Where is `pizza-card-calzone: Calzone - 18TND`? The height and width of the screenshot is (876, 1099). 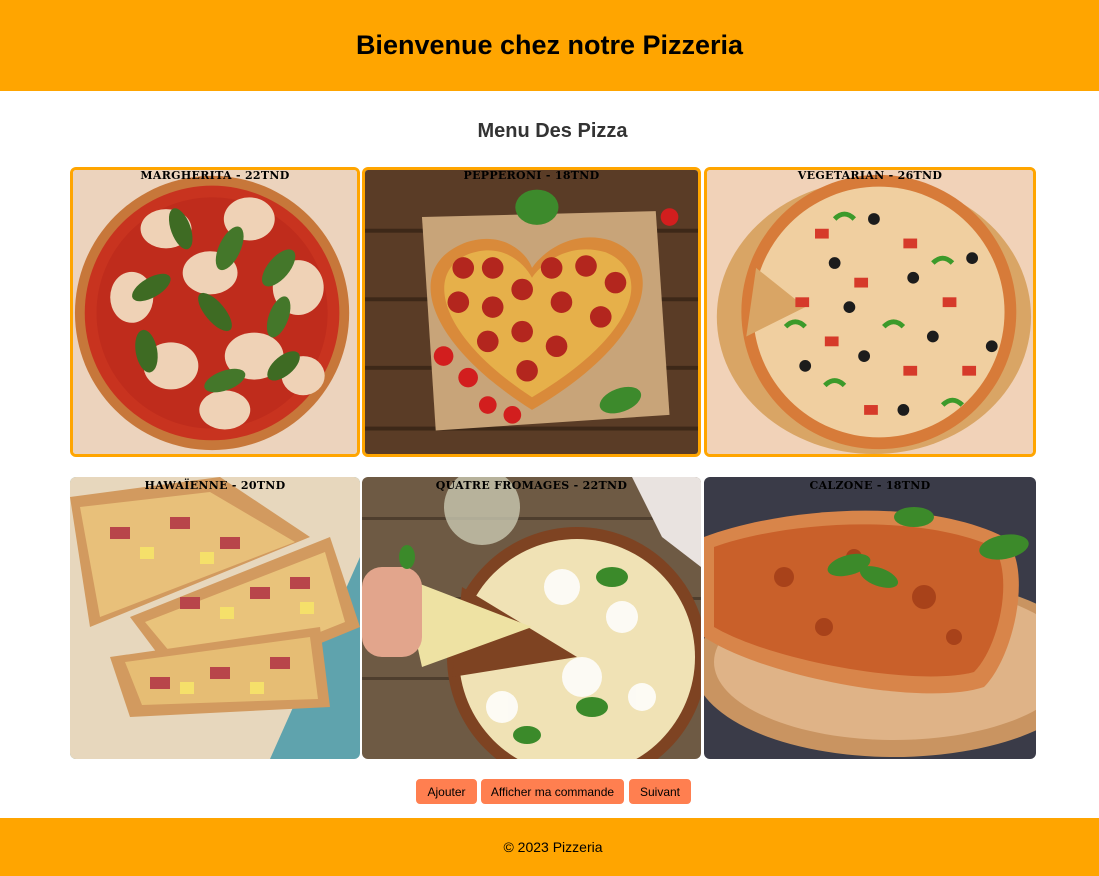 pizza-card-calzone: Calzone - 18TND is located at coordinates (870, 618).